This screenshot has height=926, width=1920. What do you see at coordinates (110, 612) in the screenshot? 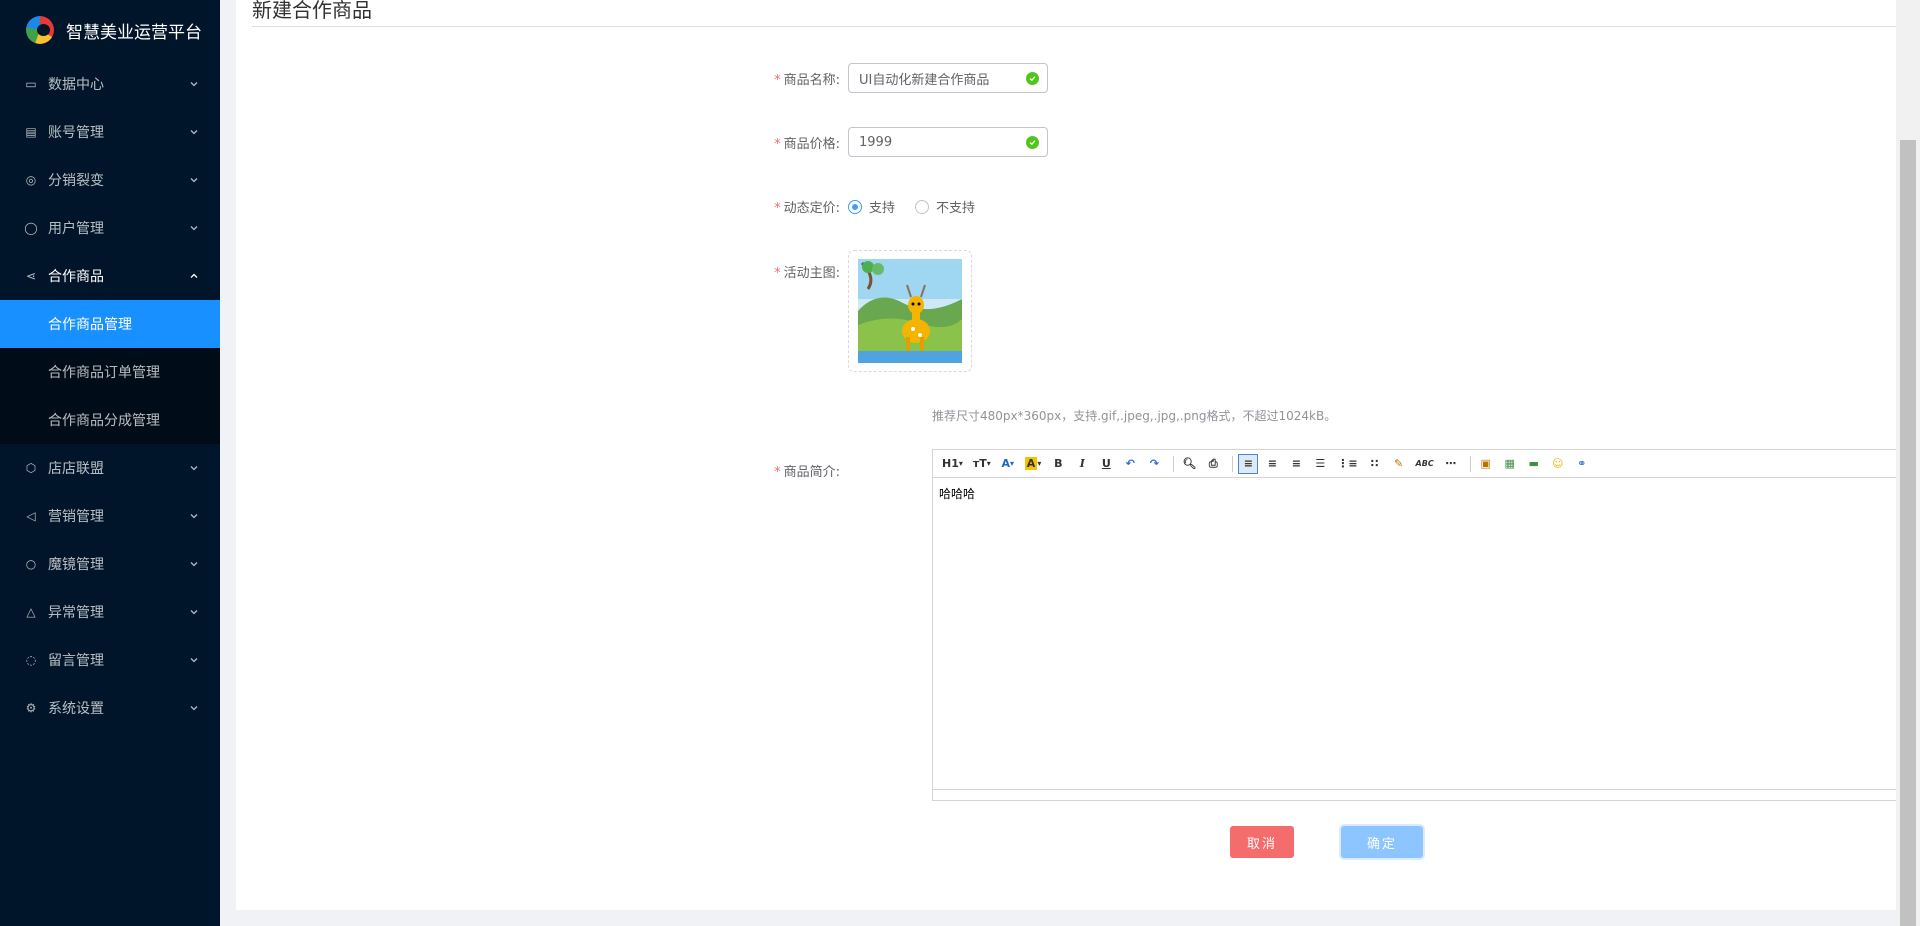
I see `sidebar-item-exceptions: △ 异常管理` at bounding box center [110, 612].